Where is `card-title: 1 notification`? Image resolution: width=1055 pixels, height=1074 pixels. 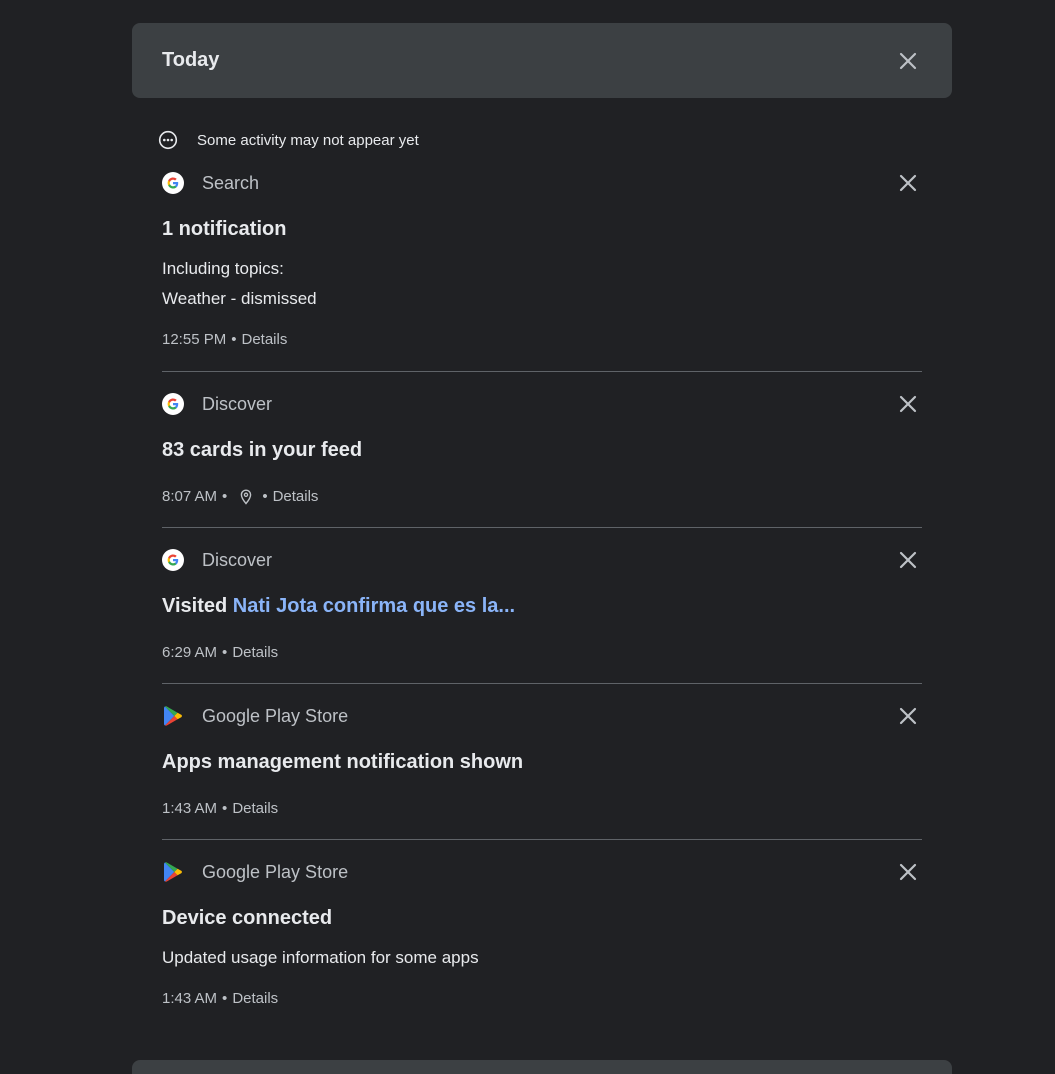 card-title: 1 notification is located at coordinates (224, 229).